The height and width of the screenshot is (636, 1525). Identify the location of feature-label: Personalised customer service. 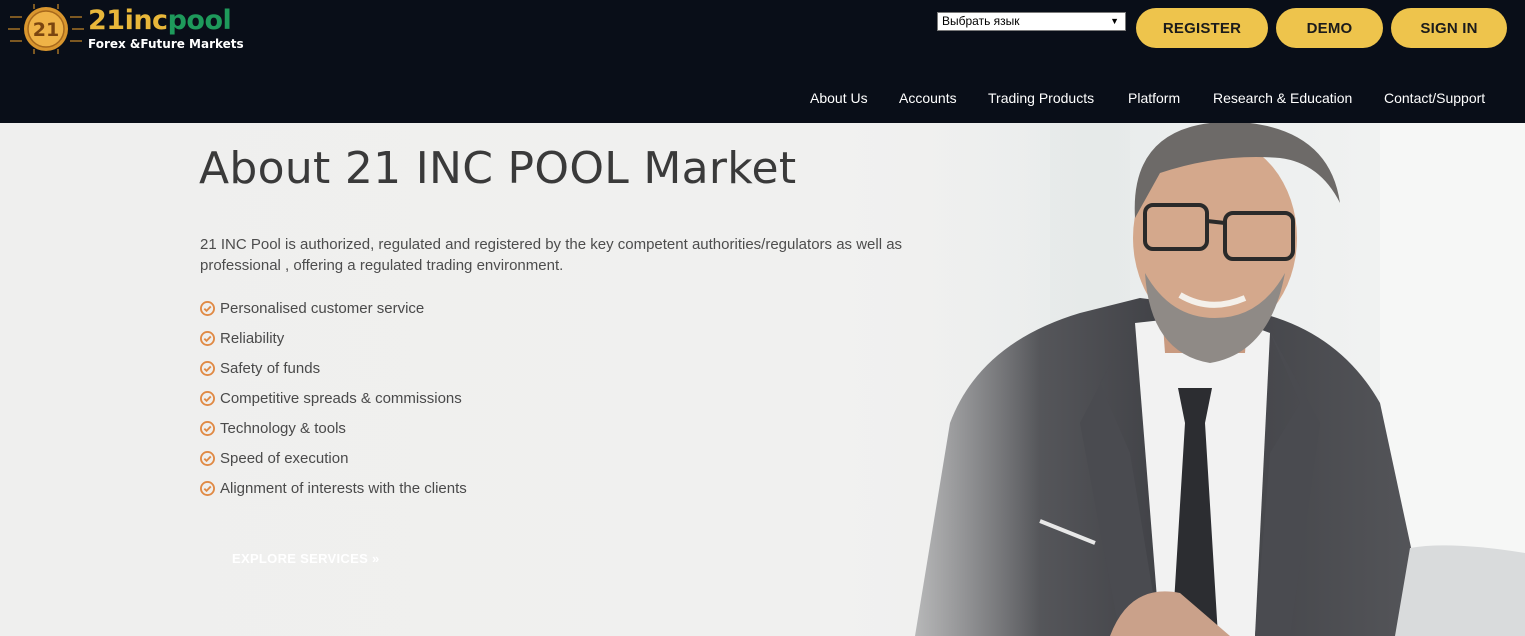
(322, 308).